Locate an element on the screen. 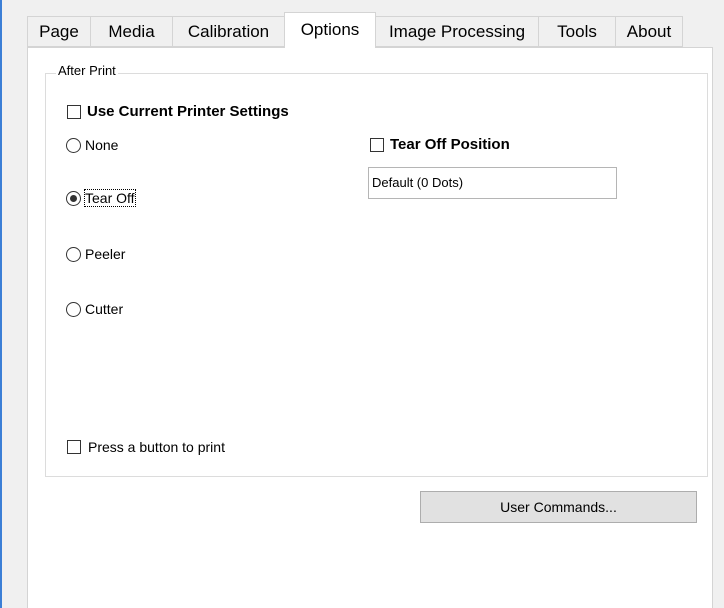 This screenshot has height=608, width=724. use-current-printer-settings-label: Use Current Printer Settings is located at coordinates (188, 111).